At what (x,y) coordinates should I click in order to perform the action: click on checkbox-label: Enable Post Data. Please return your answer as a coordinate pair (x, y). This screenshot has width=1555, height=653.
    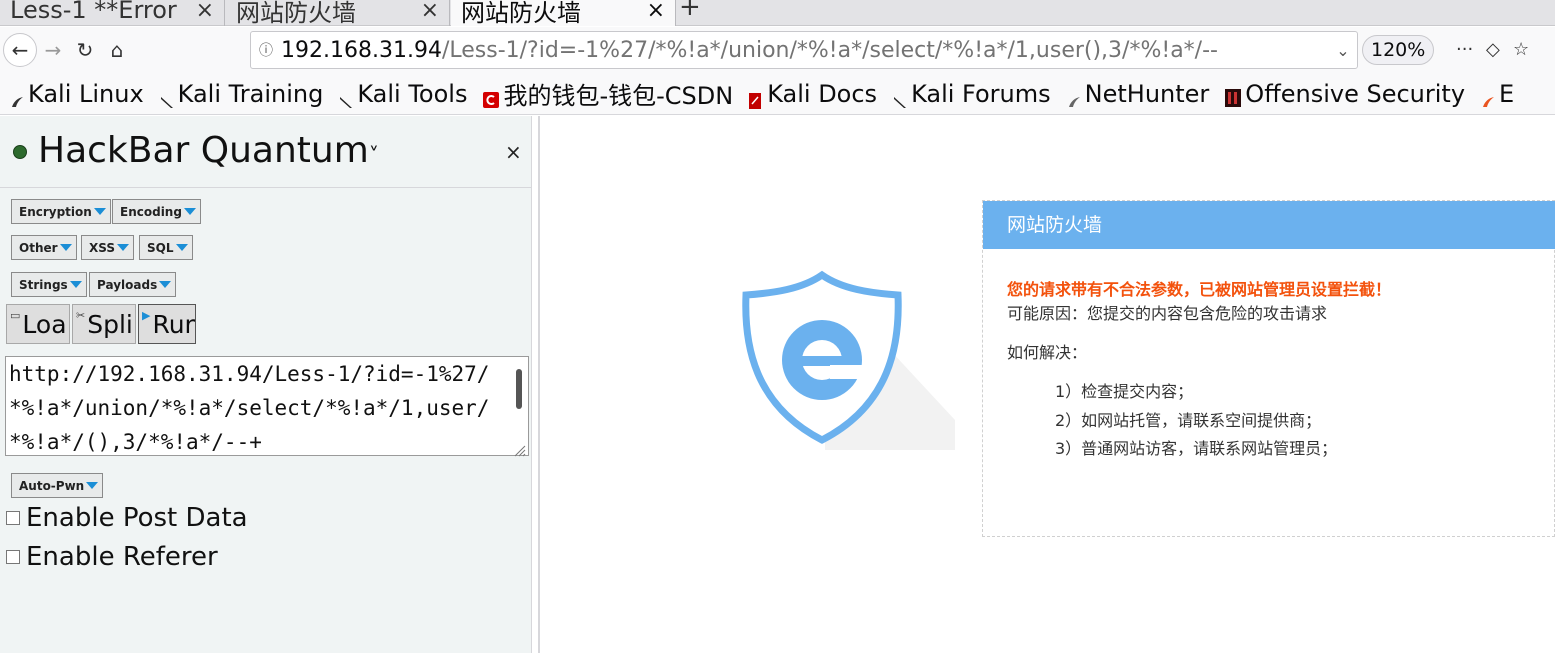
    Looking at the image, I should click on (137, 518).